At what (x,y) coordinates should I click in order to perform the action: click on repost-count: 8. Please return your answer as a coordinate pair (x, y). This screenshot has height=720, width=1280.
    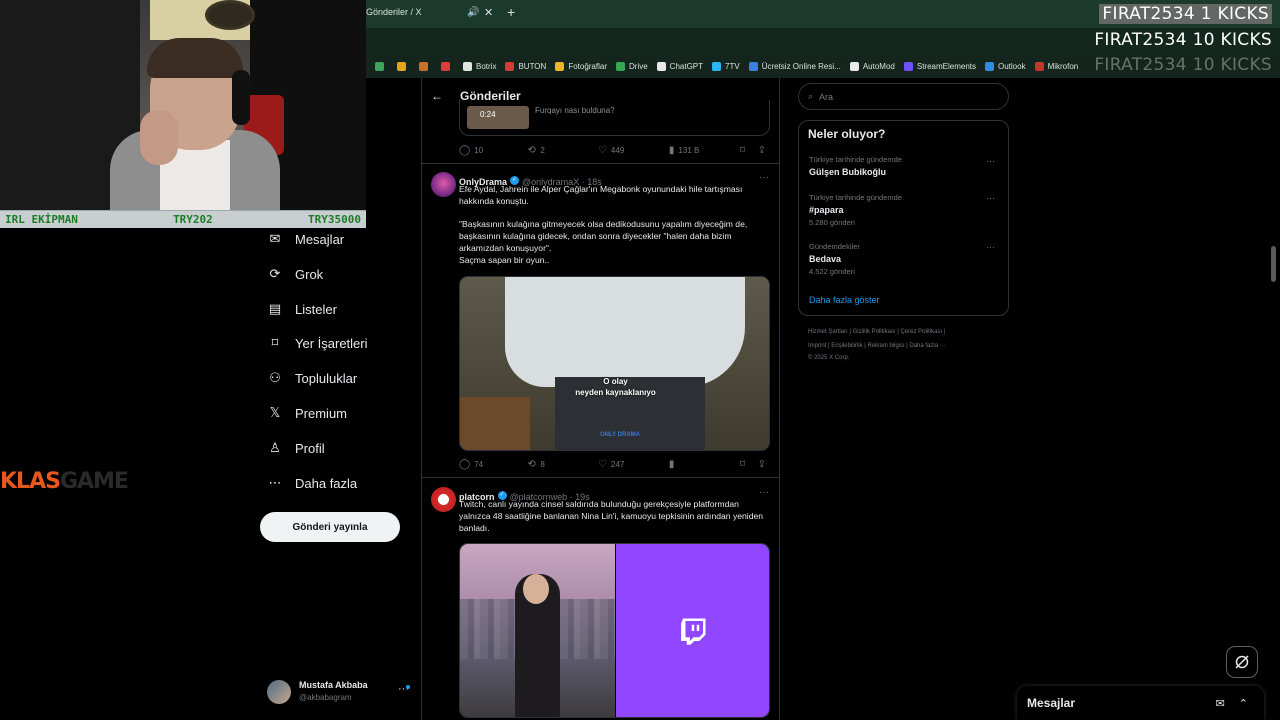
    Looking at the image, I should click on (542, 464).